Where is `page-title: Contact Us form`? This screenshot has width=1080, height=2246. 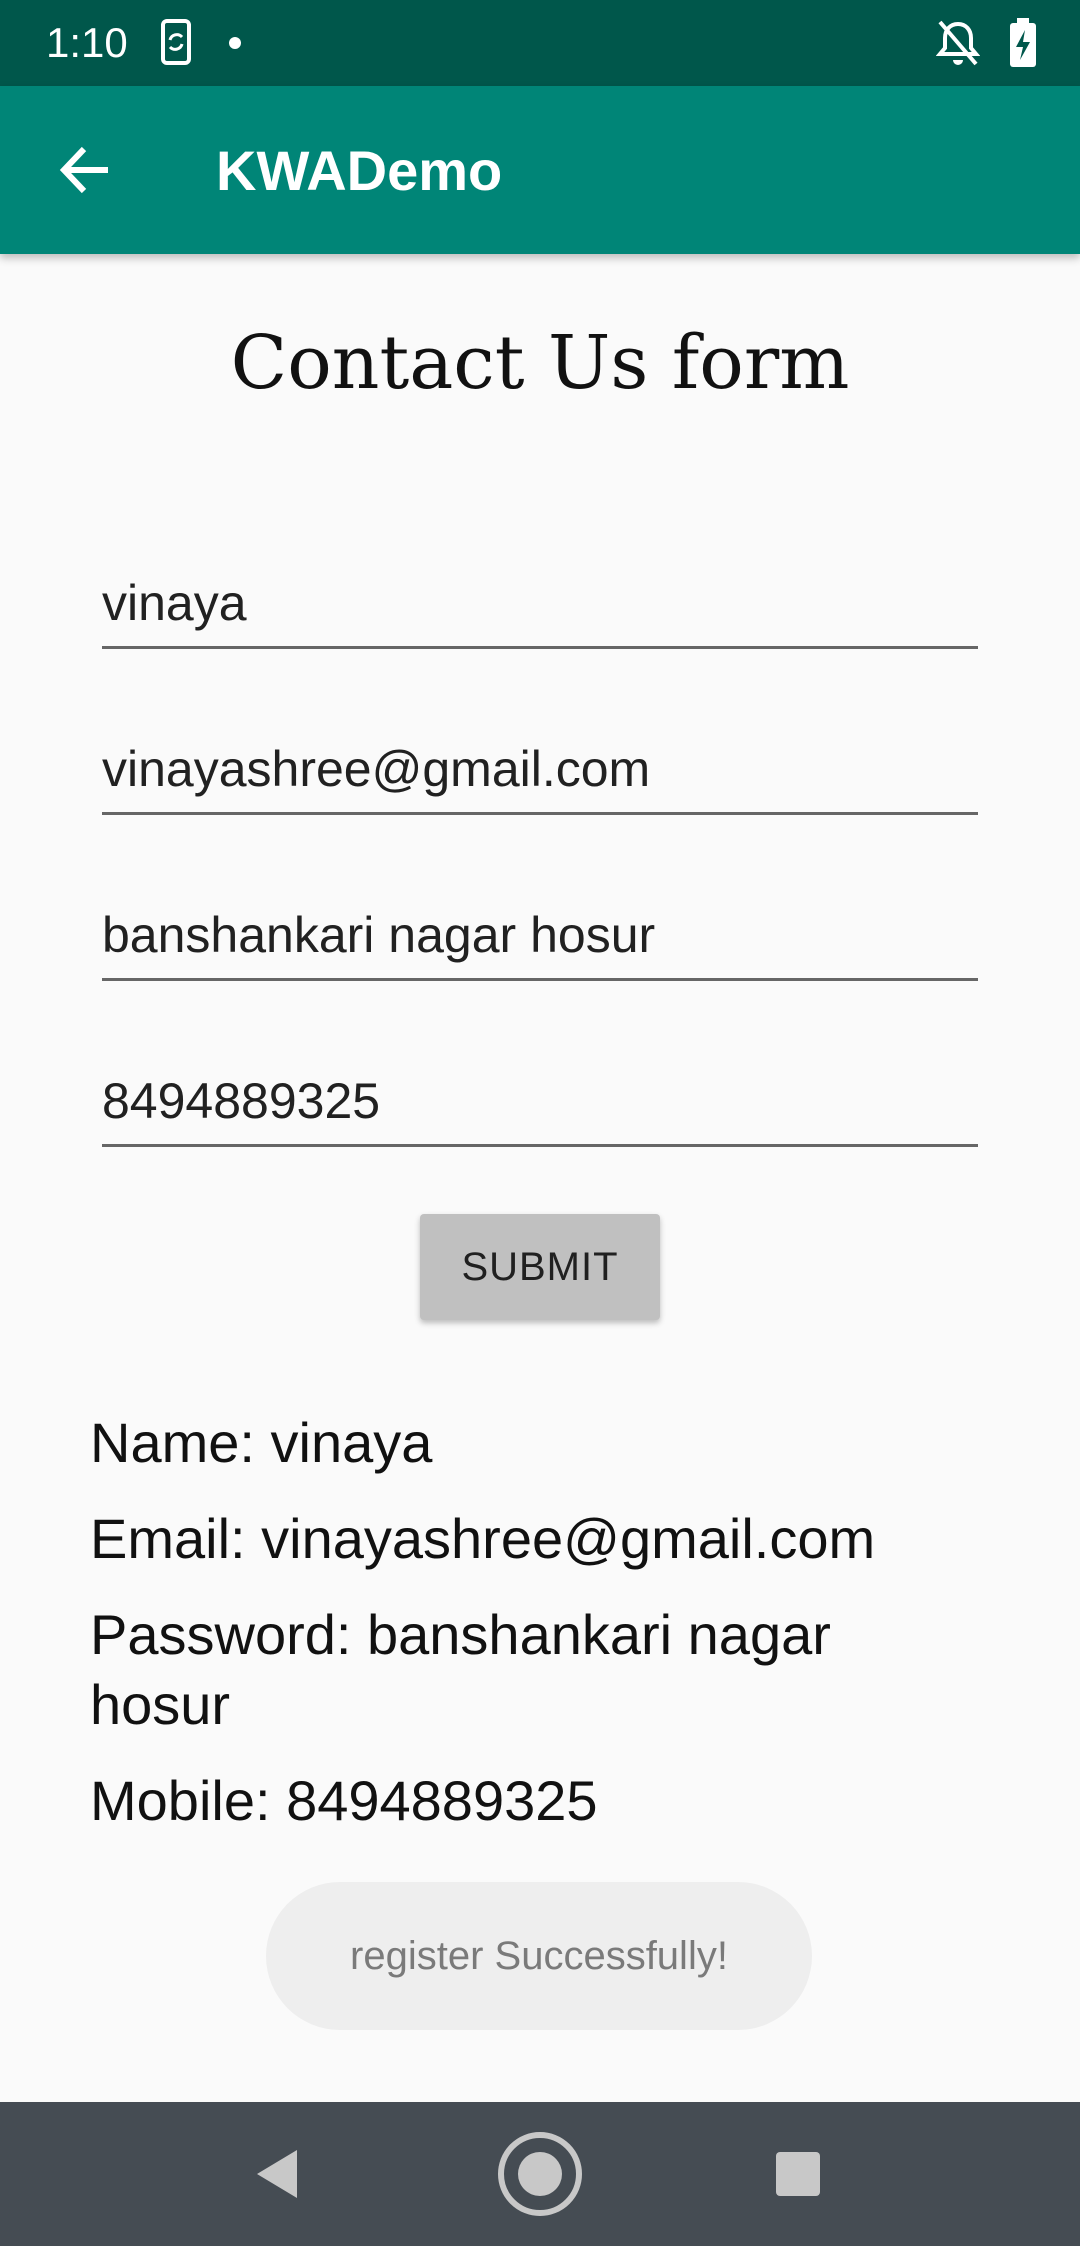 page-title: Contact Us form is located at coordinates (540, 363).